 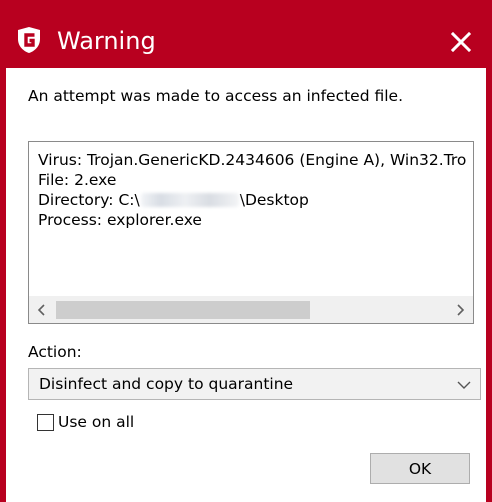 I want to click on chevron-down-icon, so click(x=464, y=385).